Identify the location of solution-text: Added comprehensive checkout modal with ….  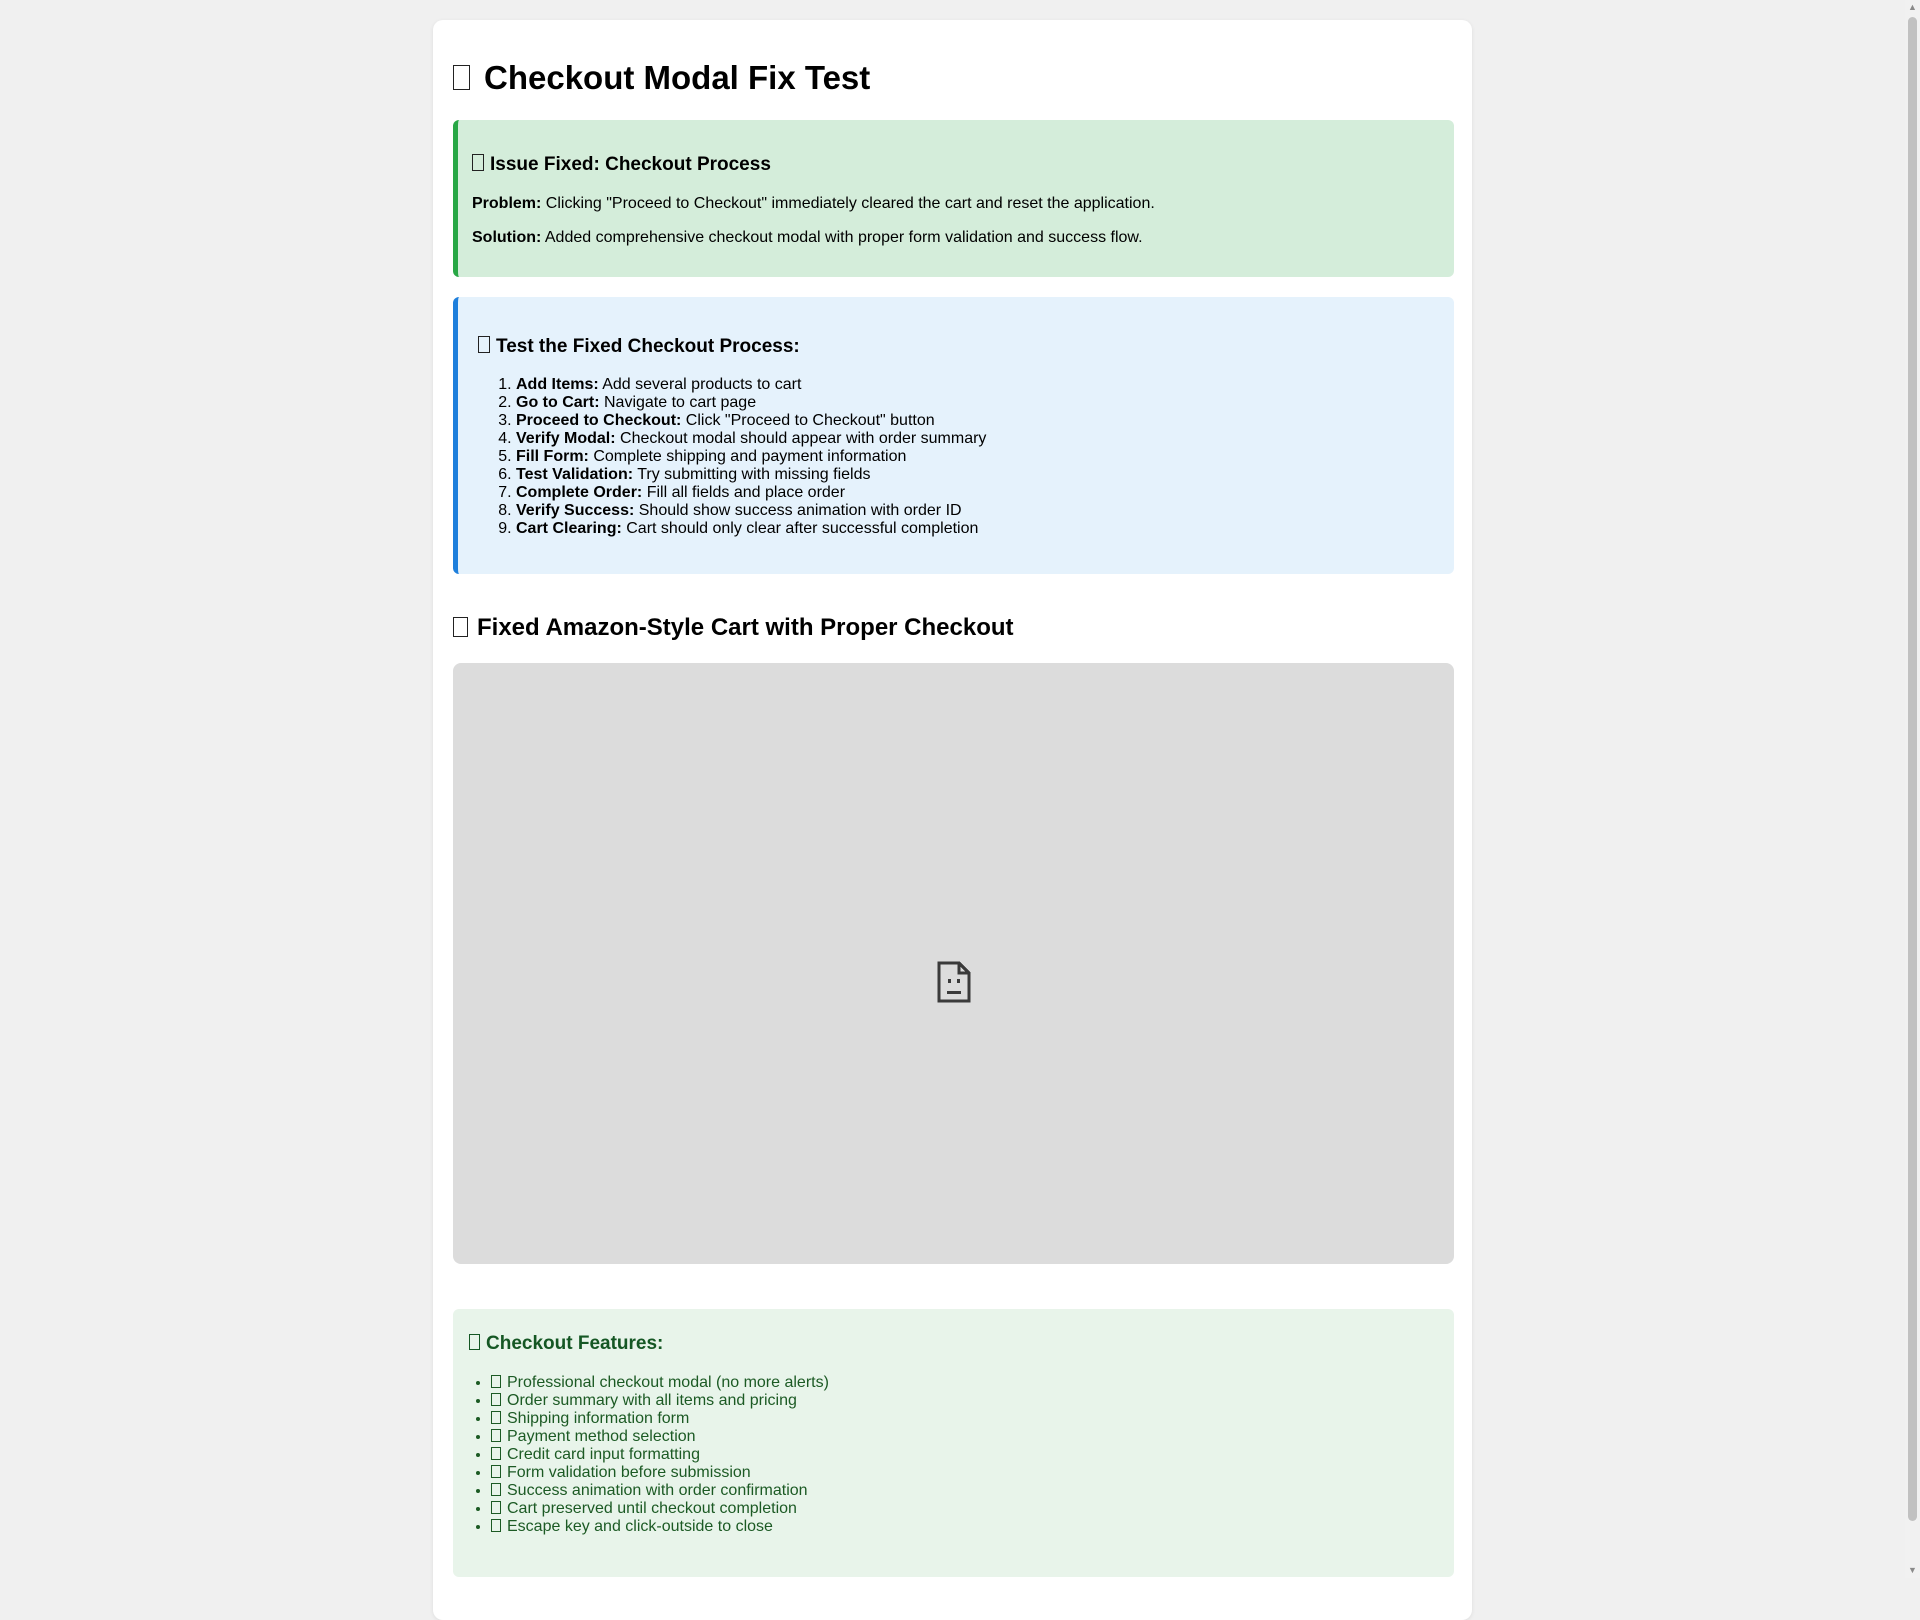
(842, 237).